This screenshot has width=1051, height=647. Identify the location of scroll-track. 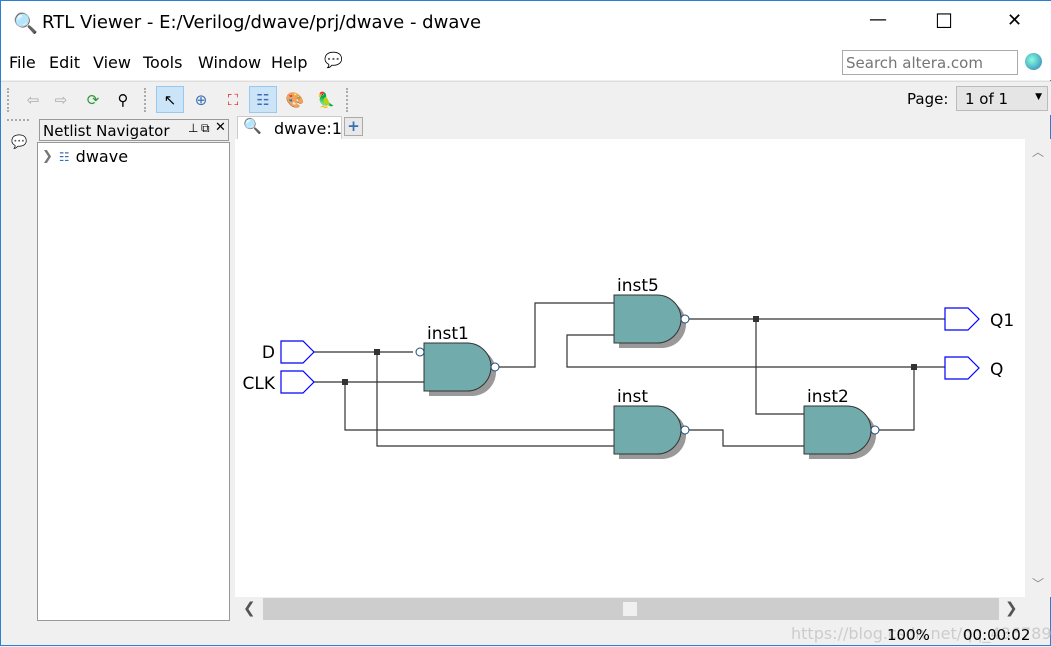
(631, 609).